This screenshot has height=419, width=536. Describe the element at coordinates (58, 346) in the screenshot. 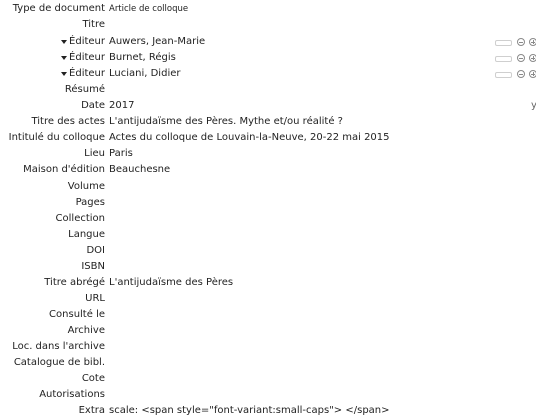

I see `field-label: Loc. dans l'archive` at that location.